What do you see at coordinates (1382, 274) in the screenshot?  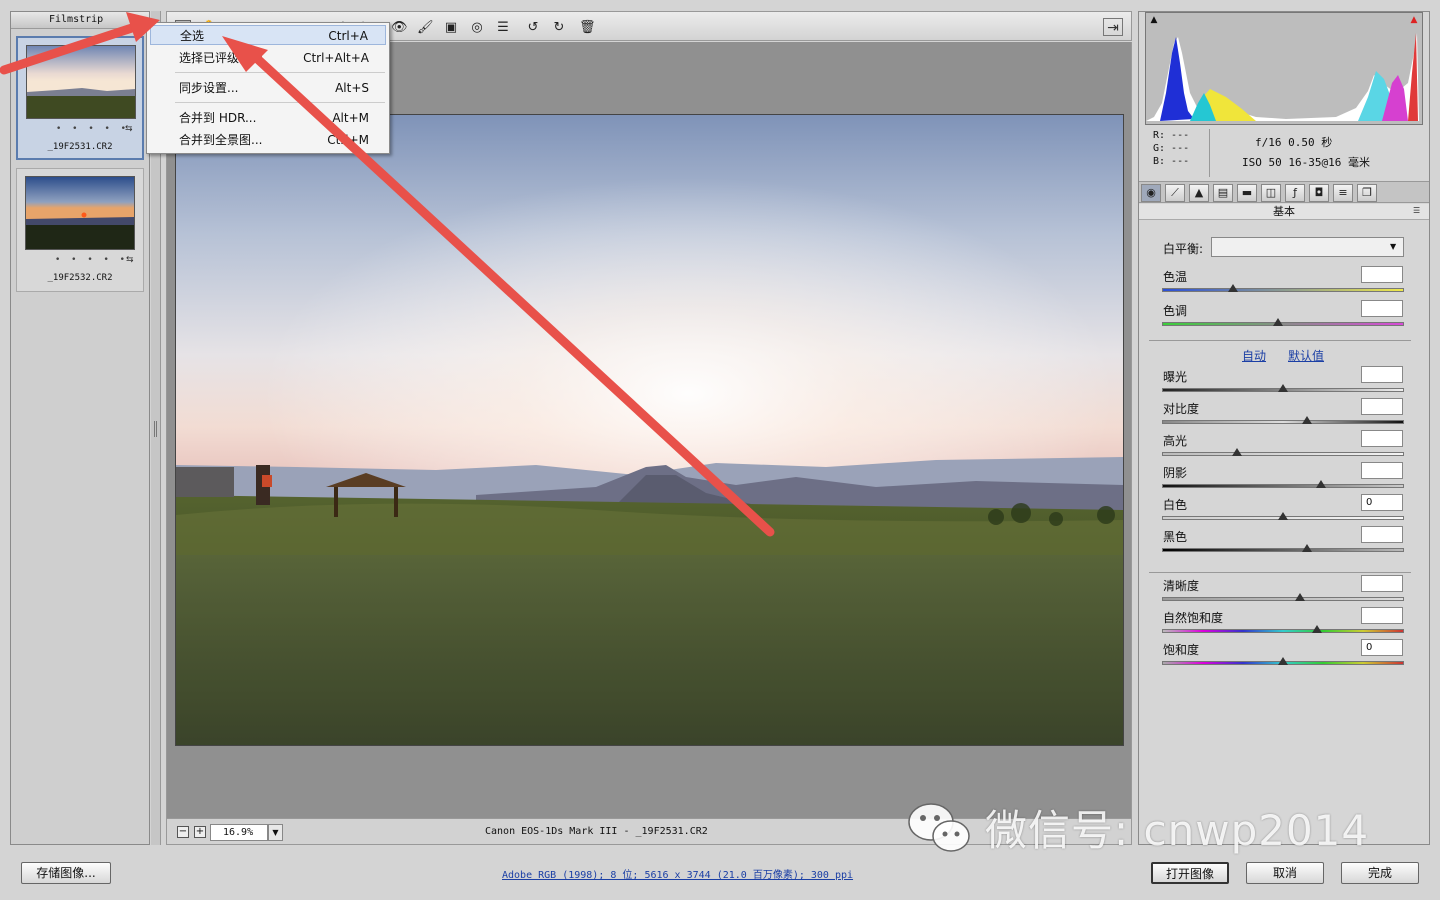 I see `temperature-field` at bounding box center [1382, 274].